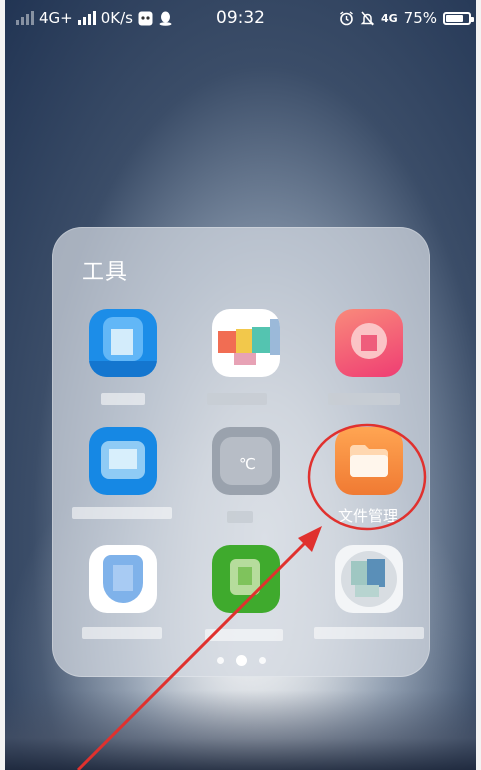 The image size is (481, 770). I want to click on file-manager-icon, so click(369, 461).